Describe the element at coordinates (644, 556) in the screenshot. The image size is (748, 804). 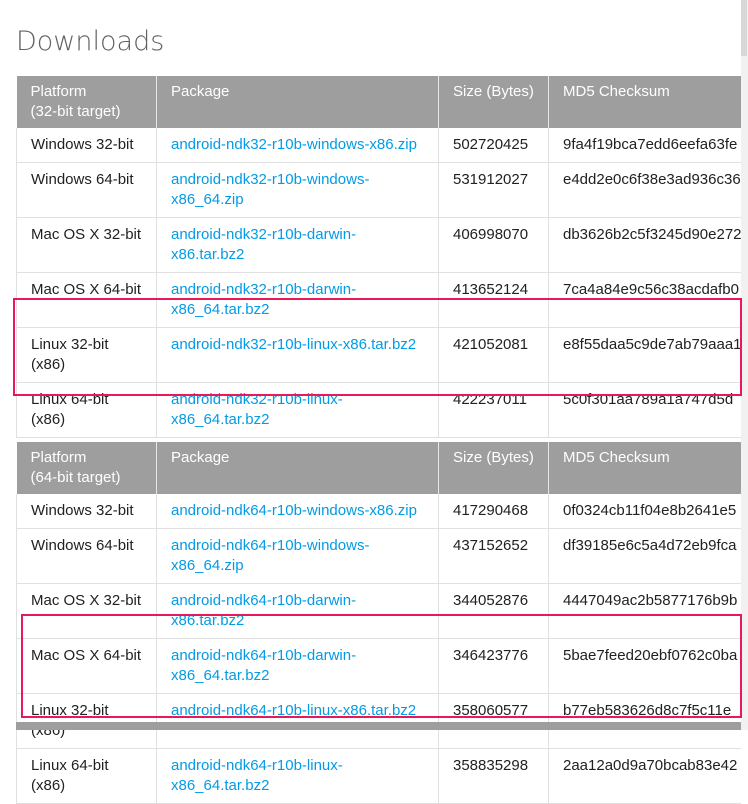
I see `md5-cell: df39185e6c5a4d72eb9fca` at that location.